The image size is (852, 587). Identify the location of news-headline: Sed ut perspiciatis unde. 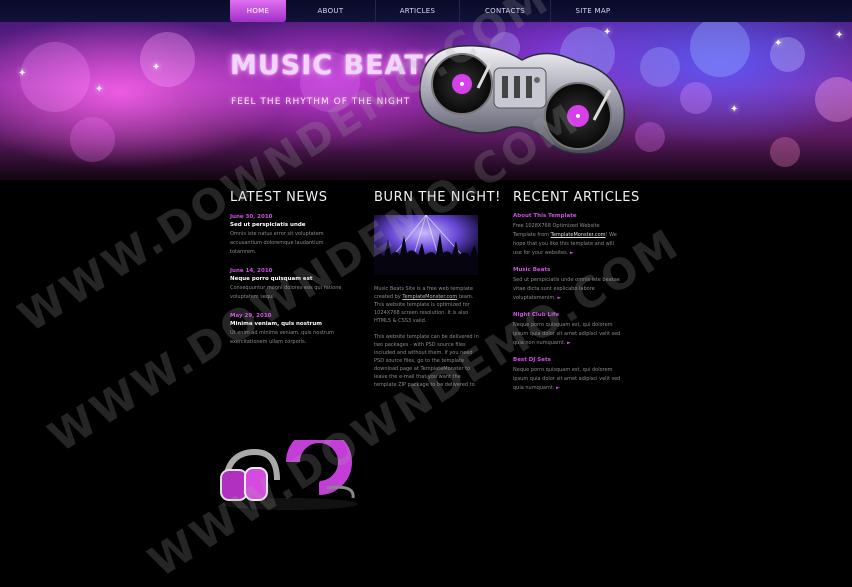
(290, 225).